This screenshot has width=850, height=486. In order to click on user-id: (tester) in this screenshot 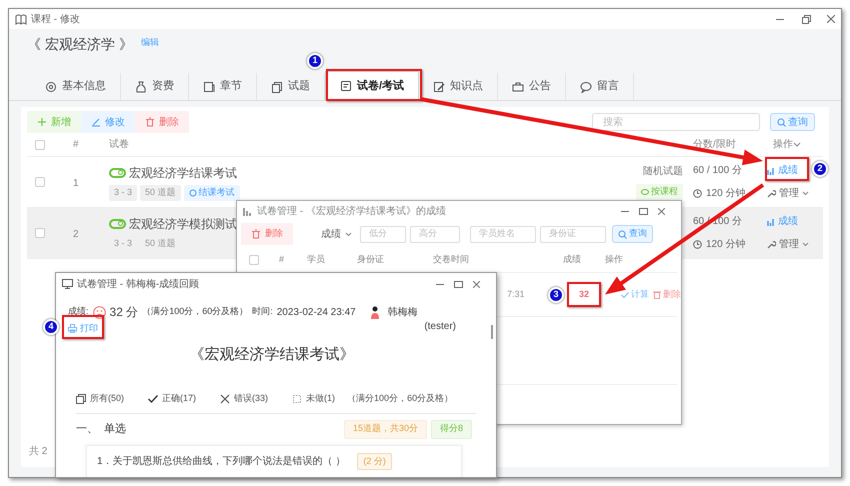, I will do `click(440, 327)`.